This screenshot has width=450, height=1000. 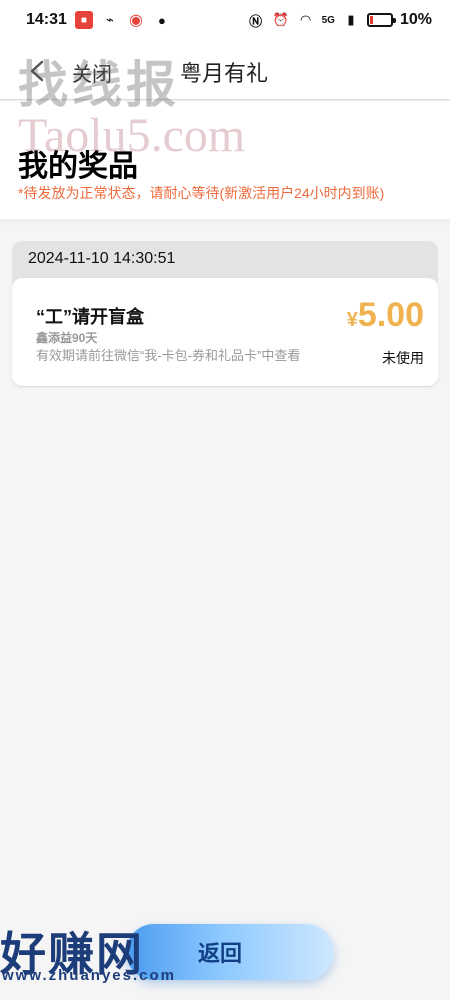 I want to click on battery-percent: 10%, so click(x=415, y=19).